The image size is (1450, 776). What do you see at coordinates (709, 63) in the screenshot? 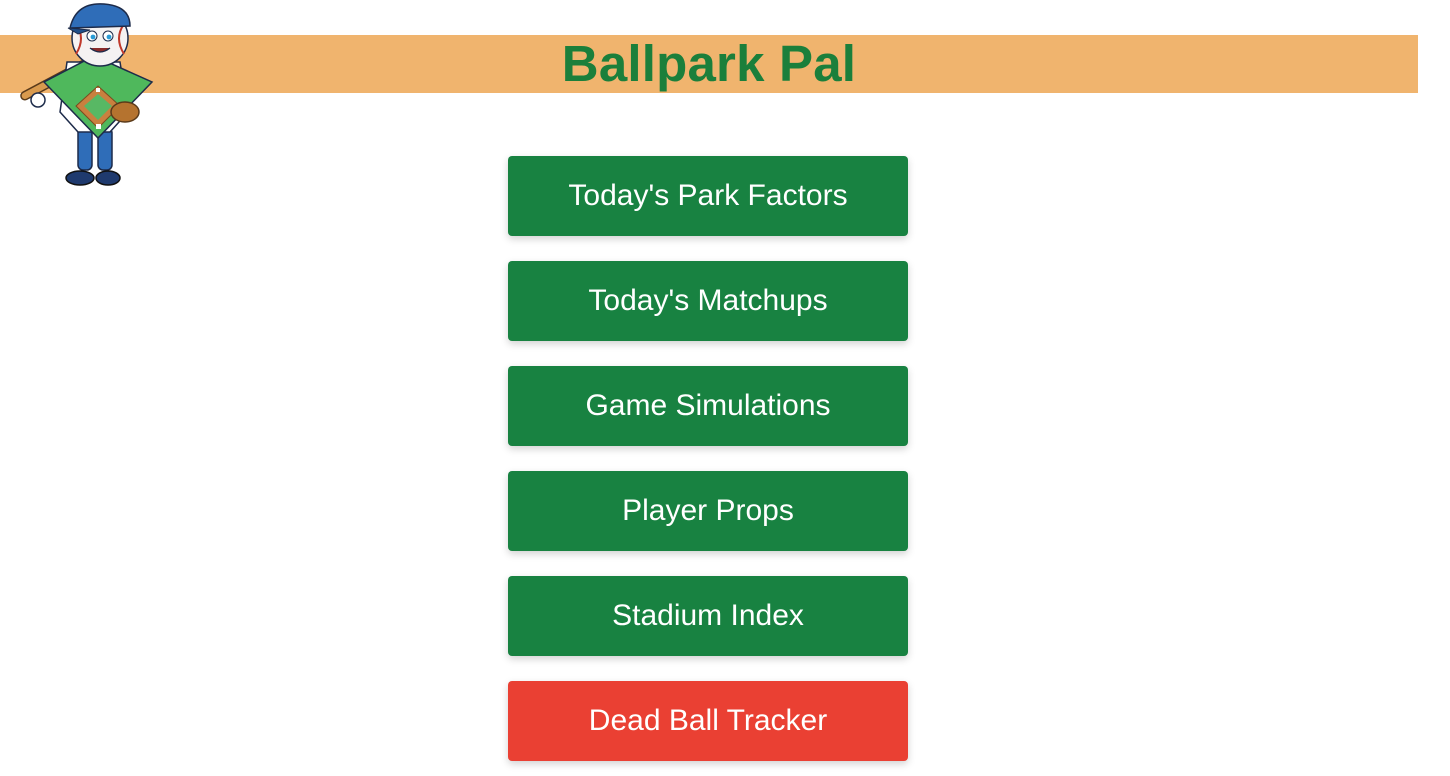
I see `site-title: Ballpark Pal` at bounding box center [709, 63].